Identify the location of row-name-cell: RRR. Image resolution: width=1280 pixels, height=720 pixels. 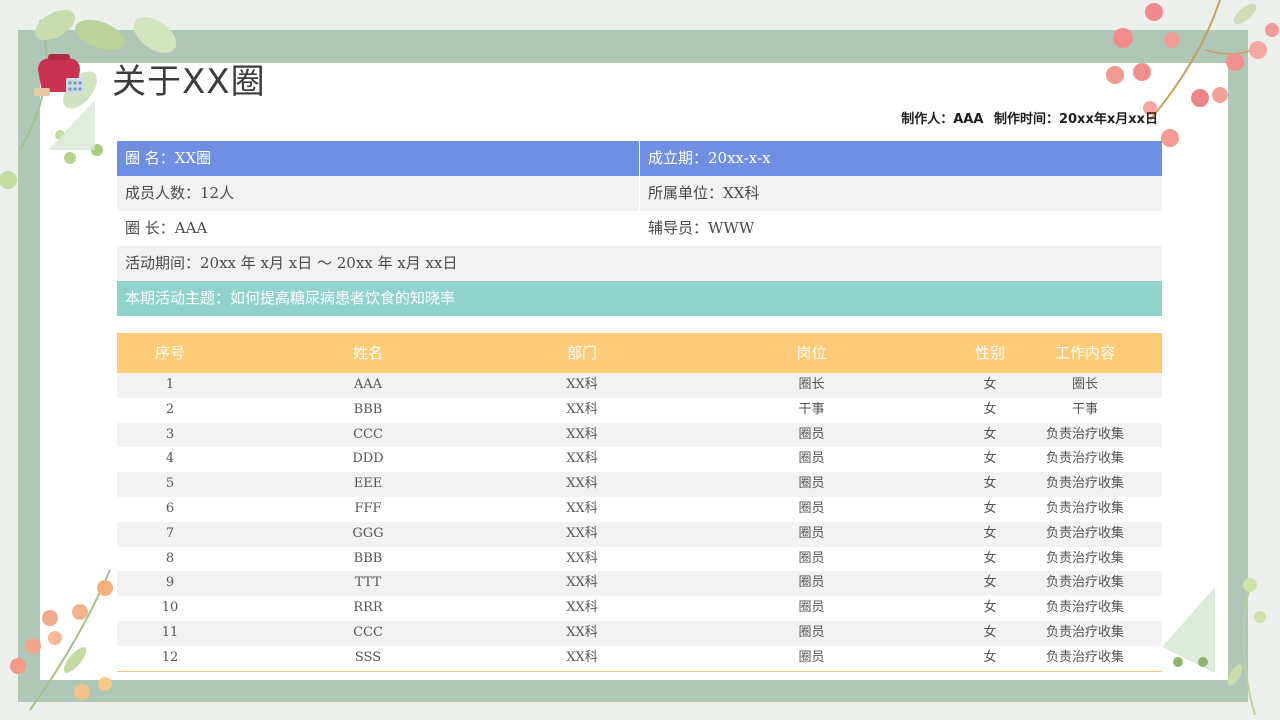
(368, 608).